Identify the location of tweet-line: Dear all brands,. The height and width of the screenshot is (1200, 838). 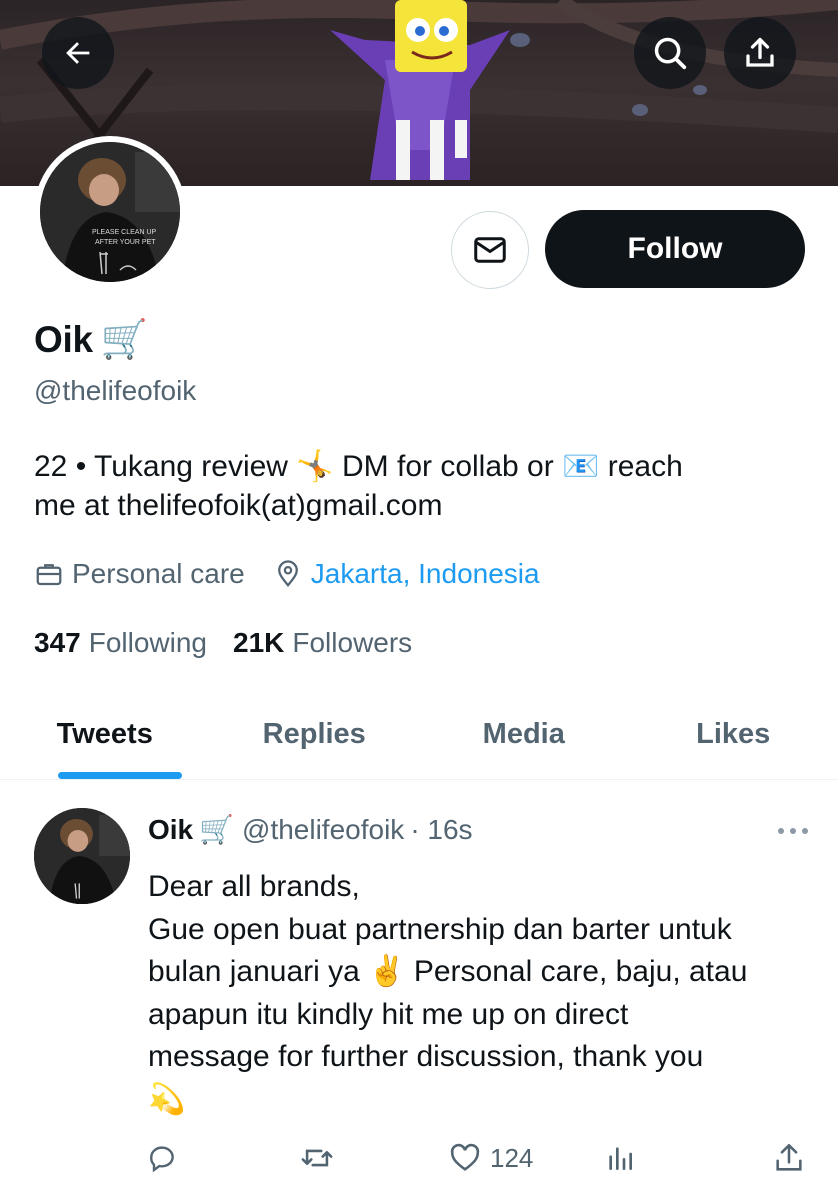
(254, 886).